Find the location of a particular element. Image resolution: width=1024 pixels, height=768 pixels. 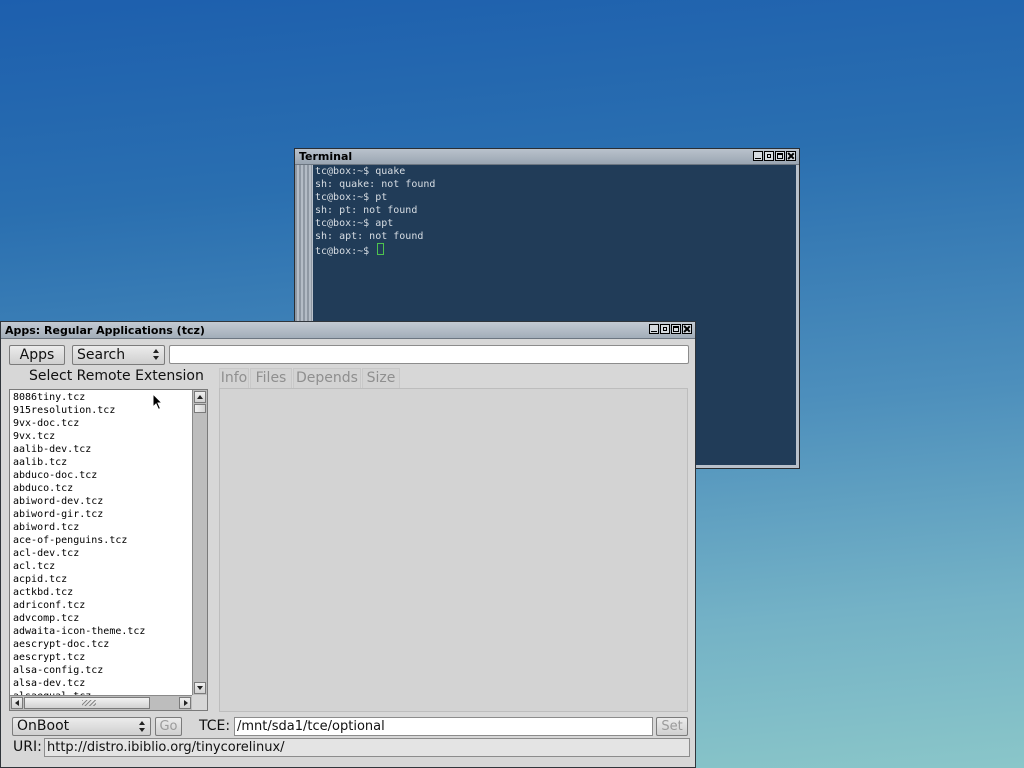

tab-size: Size is located at coordinates (381, 378).